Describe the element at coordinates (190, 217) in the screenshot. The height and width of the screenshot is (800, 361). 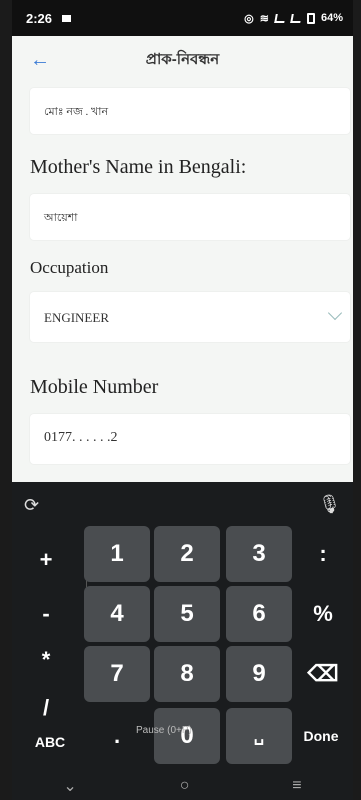
I see `mother-name-field: আয়েশা` at that location.